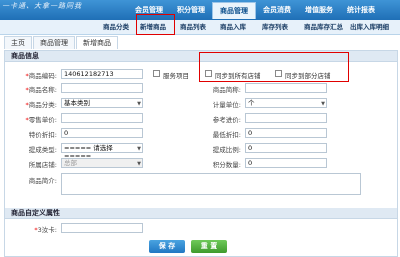 The image size is (400, 257). What do you see at coordinates (323, 27) in the screenshot?
I see `subnav-stock-summary: 商品库存汇总` at bounding box center [323, 27].